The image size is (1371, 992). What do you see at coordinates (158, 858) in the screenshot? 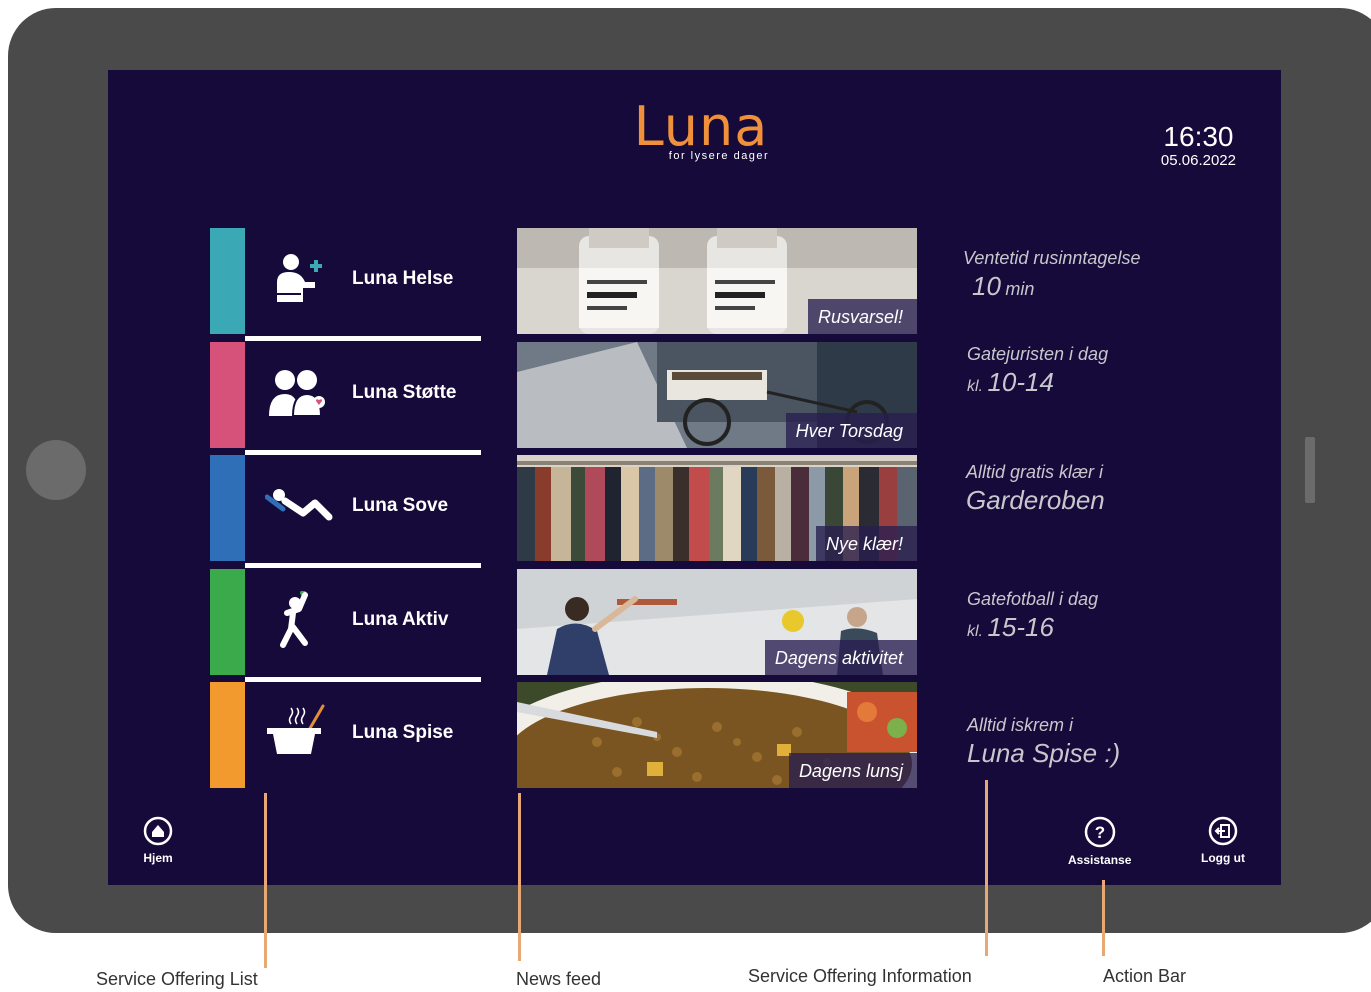
I see `home-label: Hjem` at bounding box center [158, 858].